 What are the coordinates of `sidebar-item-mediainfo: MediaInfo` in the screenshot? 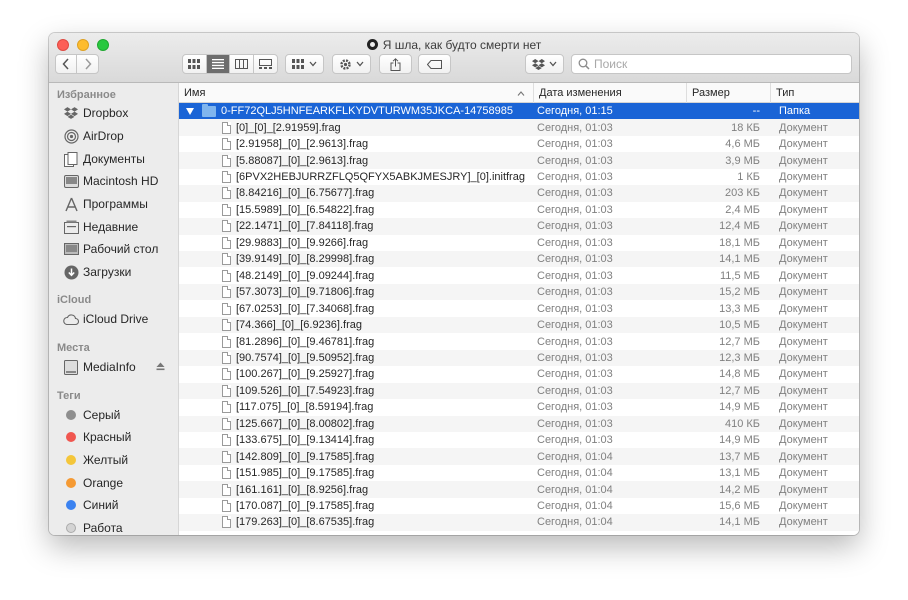 It's located at (118, 367).